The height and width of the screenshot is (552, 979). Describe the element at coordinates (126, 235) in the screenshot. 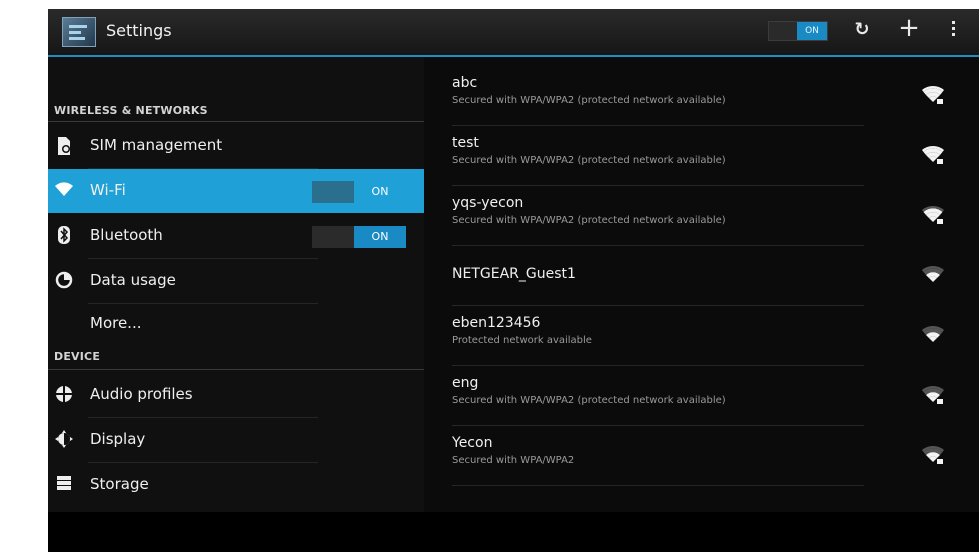

I see `sidebar-item-label: Bluetooth` at that location.